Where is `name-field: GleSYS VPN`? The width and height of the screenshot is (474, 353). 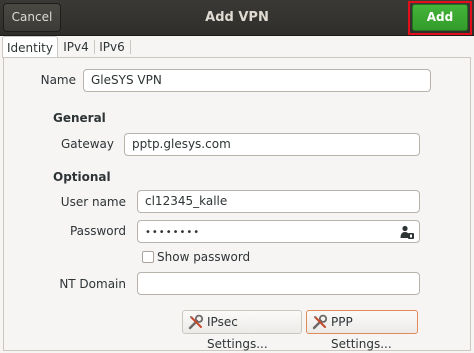 name-field: GleSYS VPN is located at coordinates (257, 80).